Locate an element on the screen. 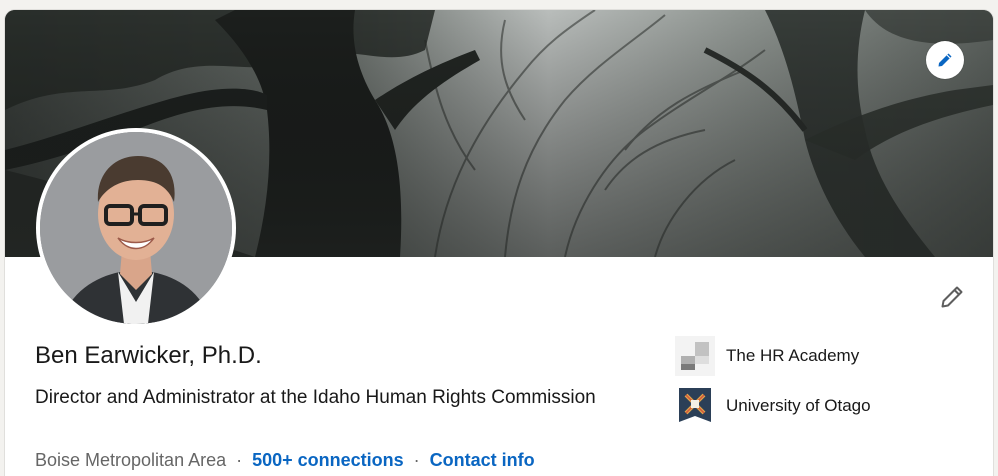 This screenshot has height=476, width=998. profile-photo is located at coordinates (136, 228).